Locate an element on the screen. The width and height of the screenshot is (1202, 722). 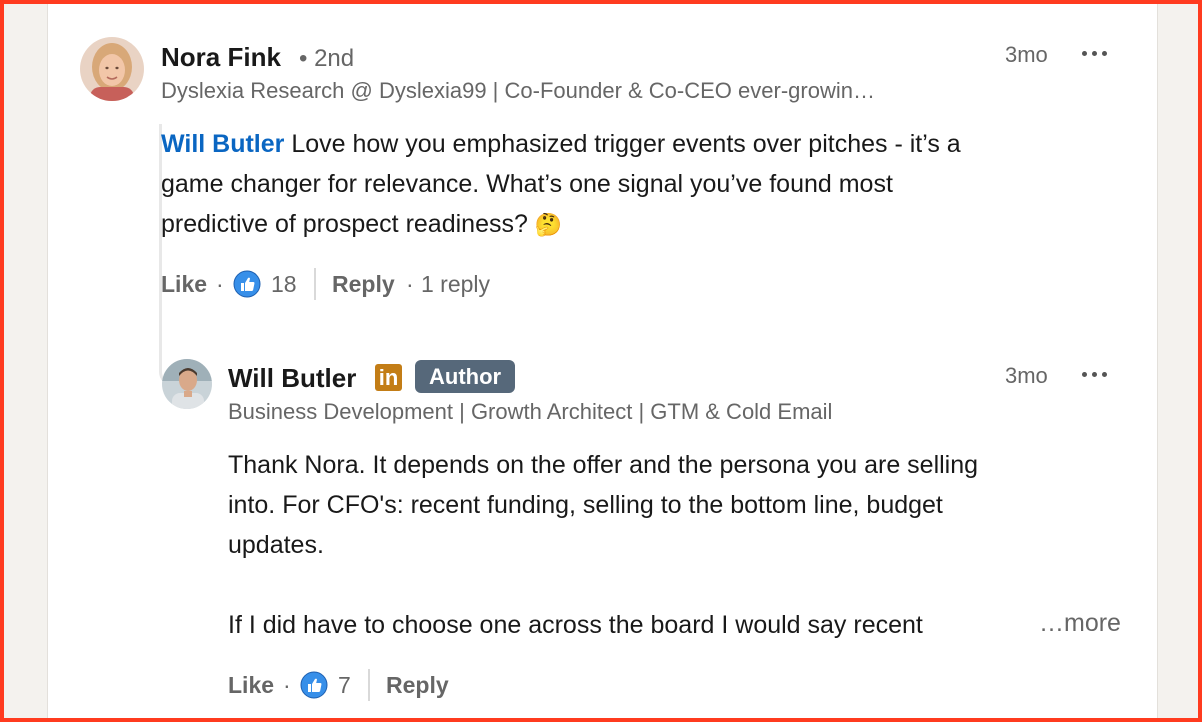
comment-author-name: Nora Fink is located at coordinates (221, 57).